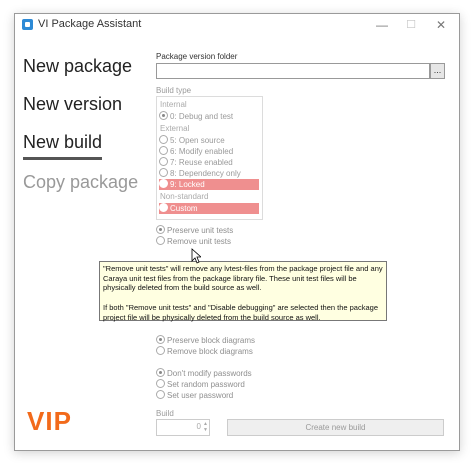 The image size is (474, 463). Describe the element at coordinates (237, 25) in the screenshot. I see `title-bar: VI Package Assistant — ☐ ✕` at that location.